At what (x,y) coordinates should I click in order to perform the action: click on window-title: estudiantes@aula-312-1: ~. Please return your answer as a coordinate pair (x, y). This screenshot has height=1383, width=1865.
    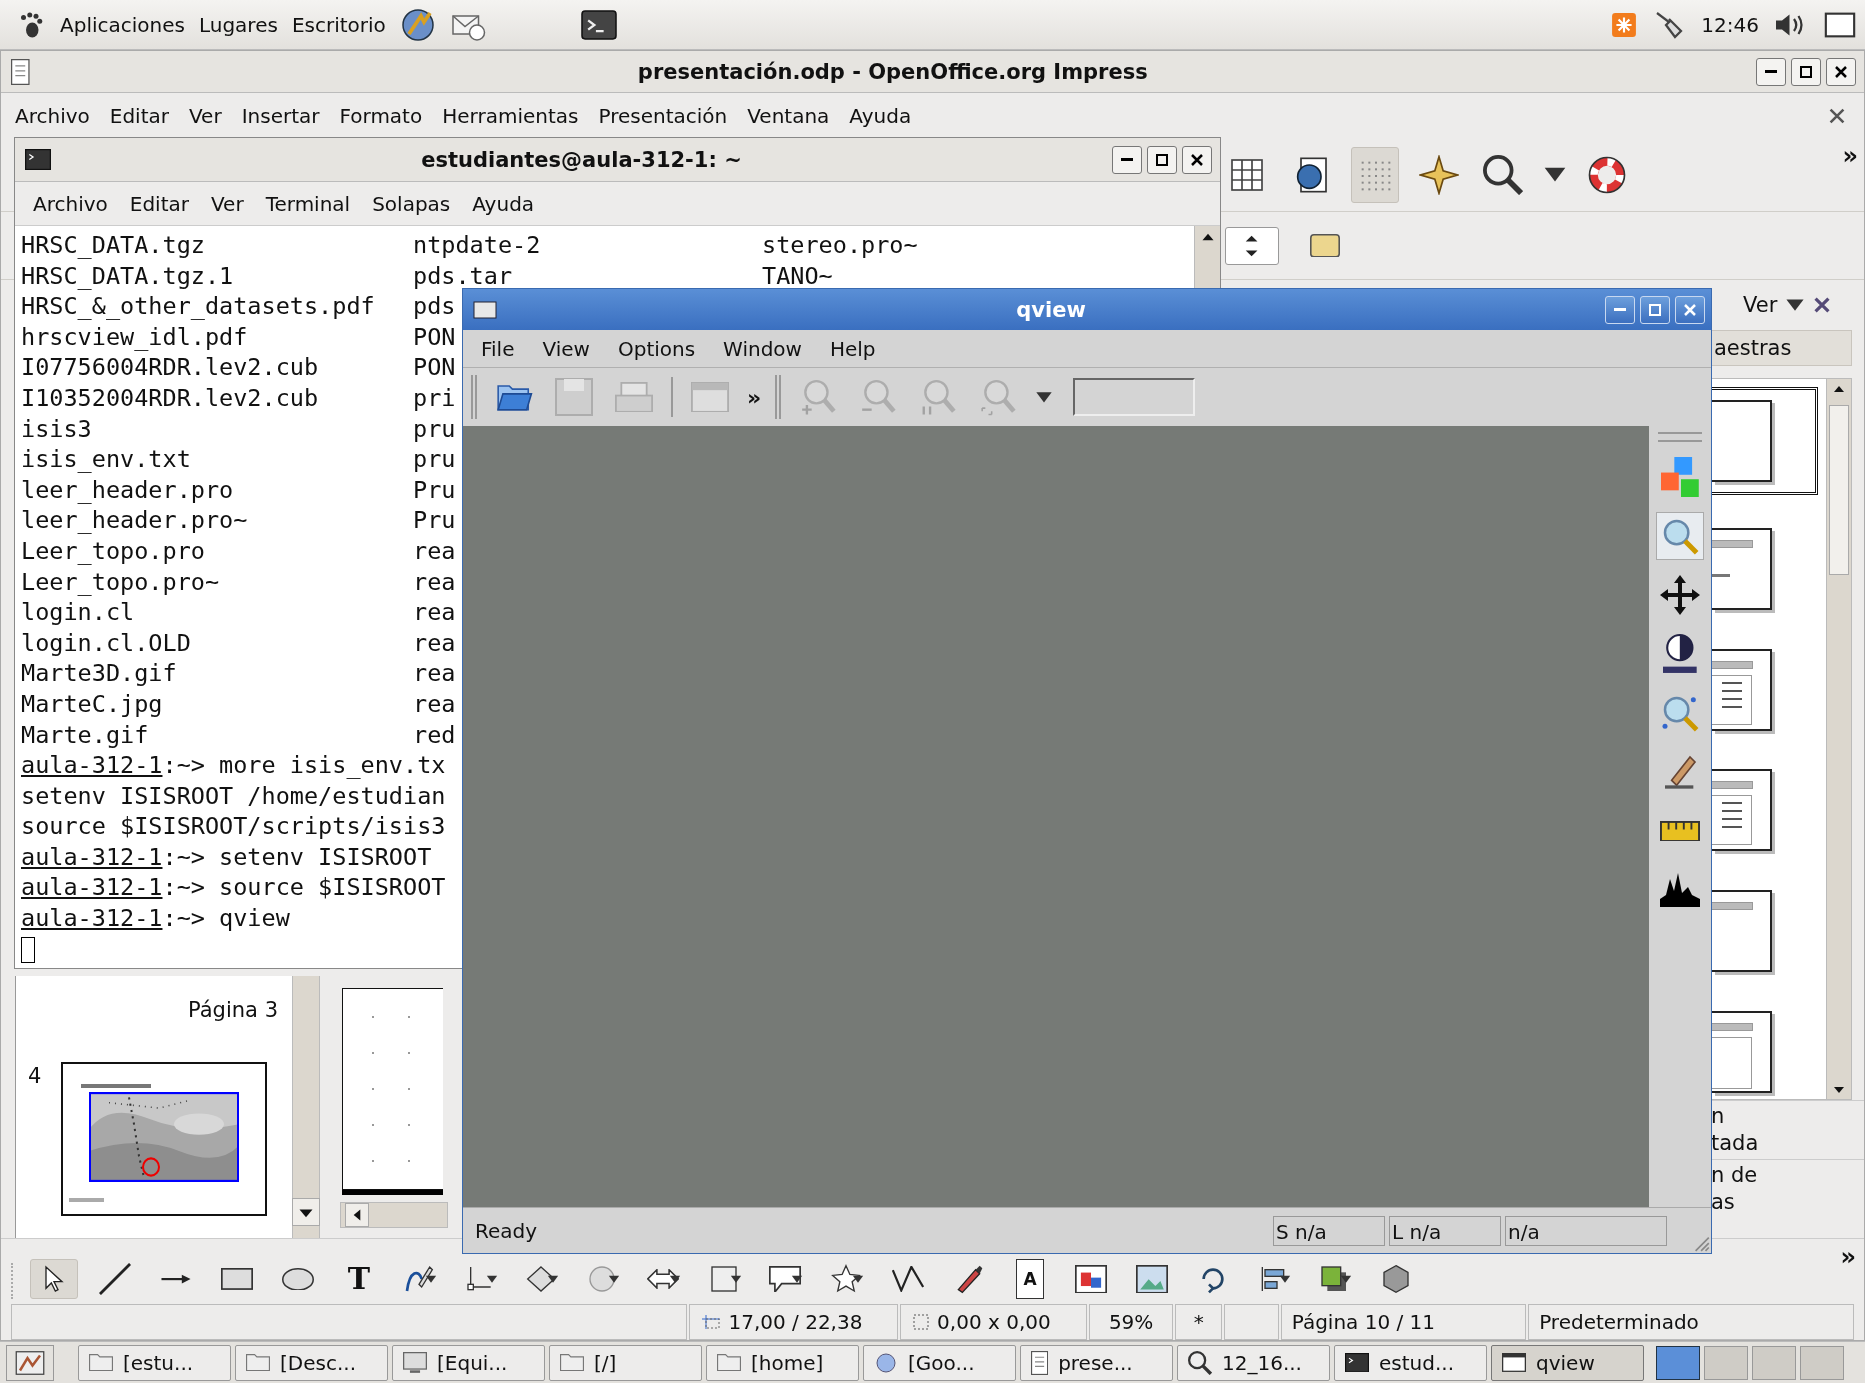
    Looking at the image, I should click on (581, 159).